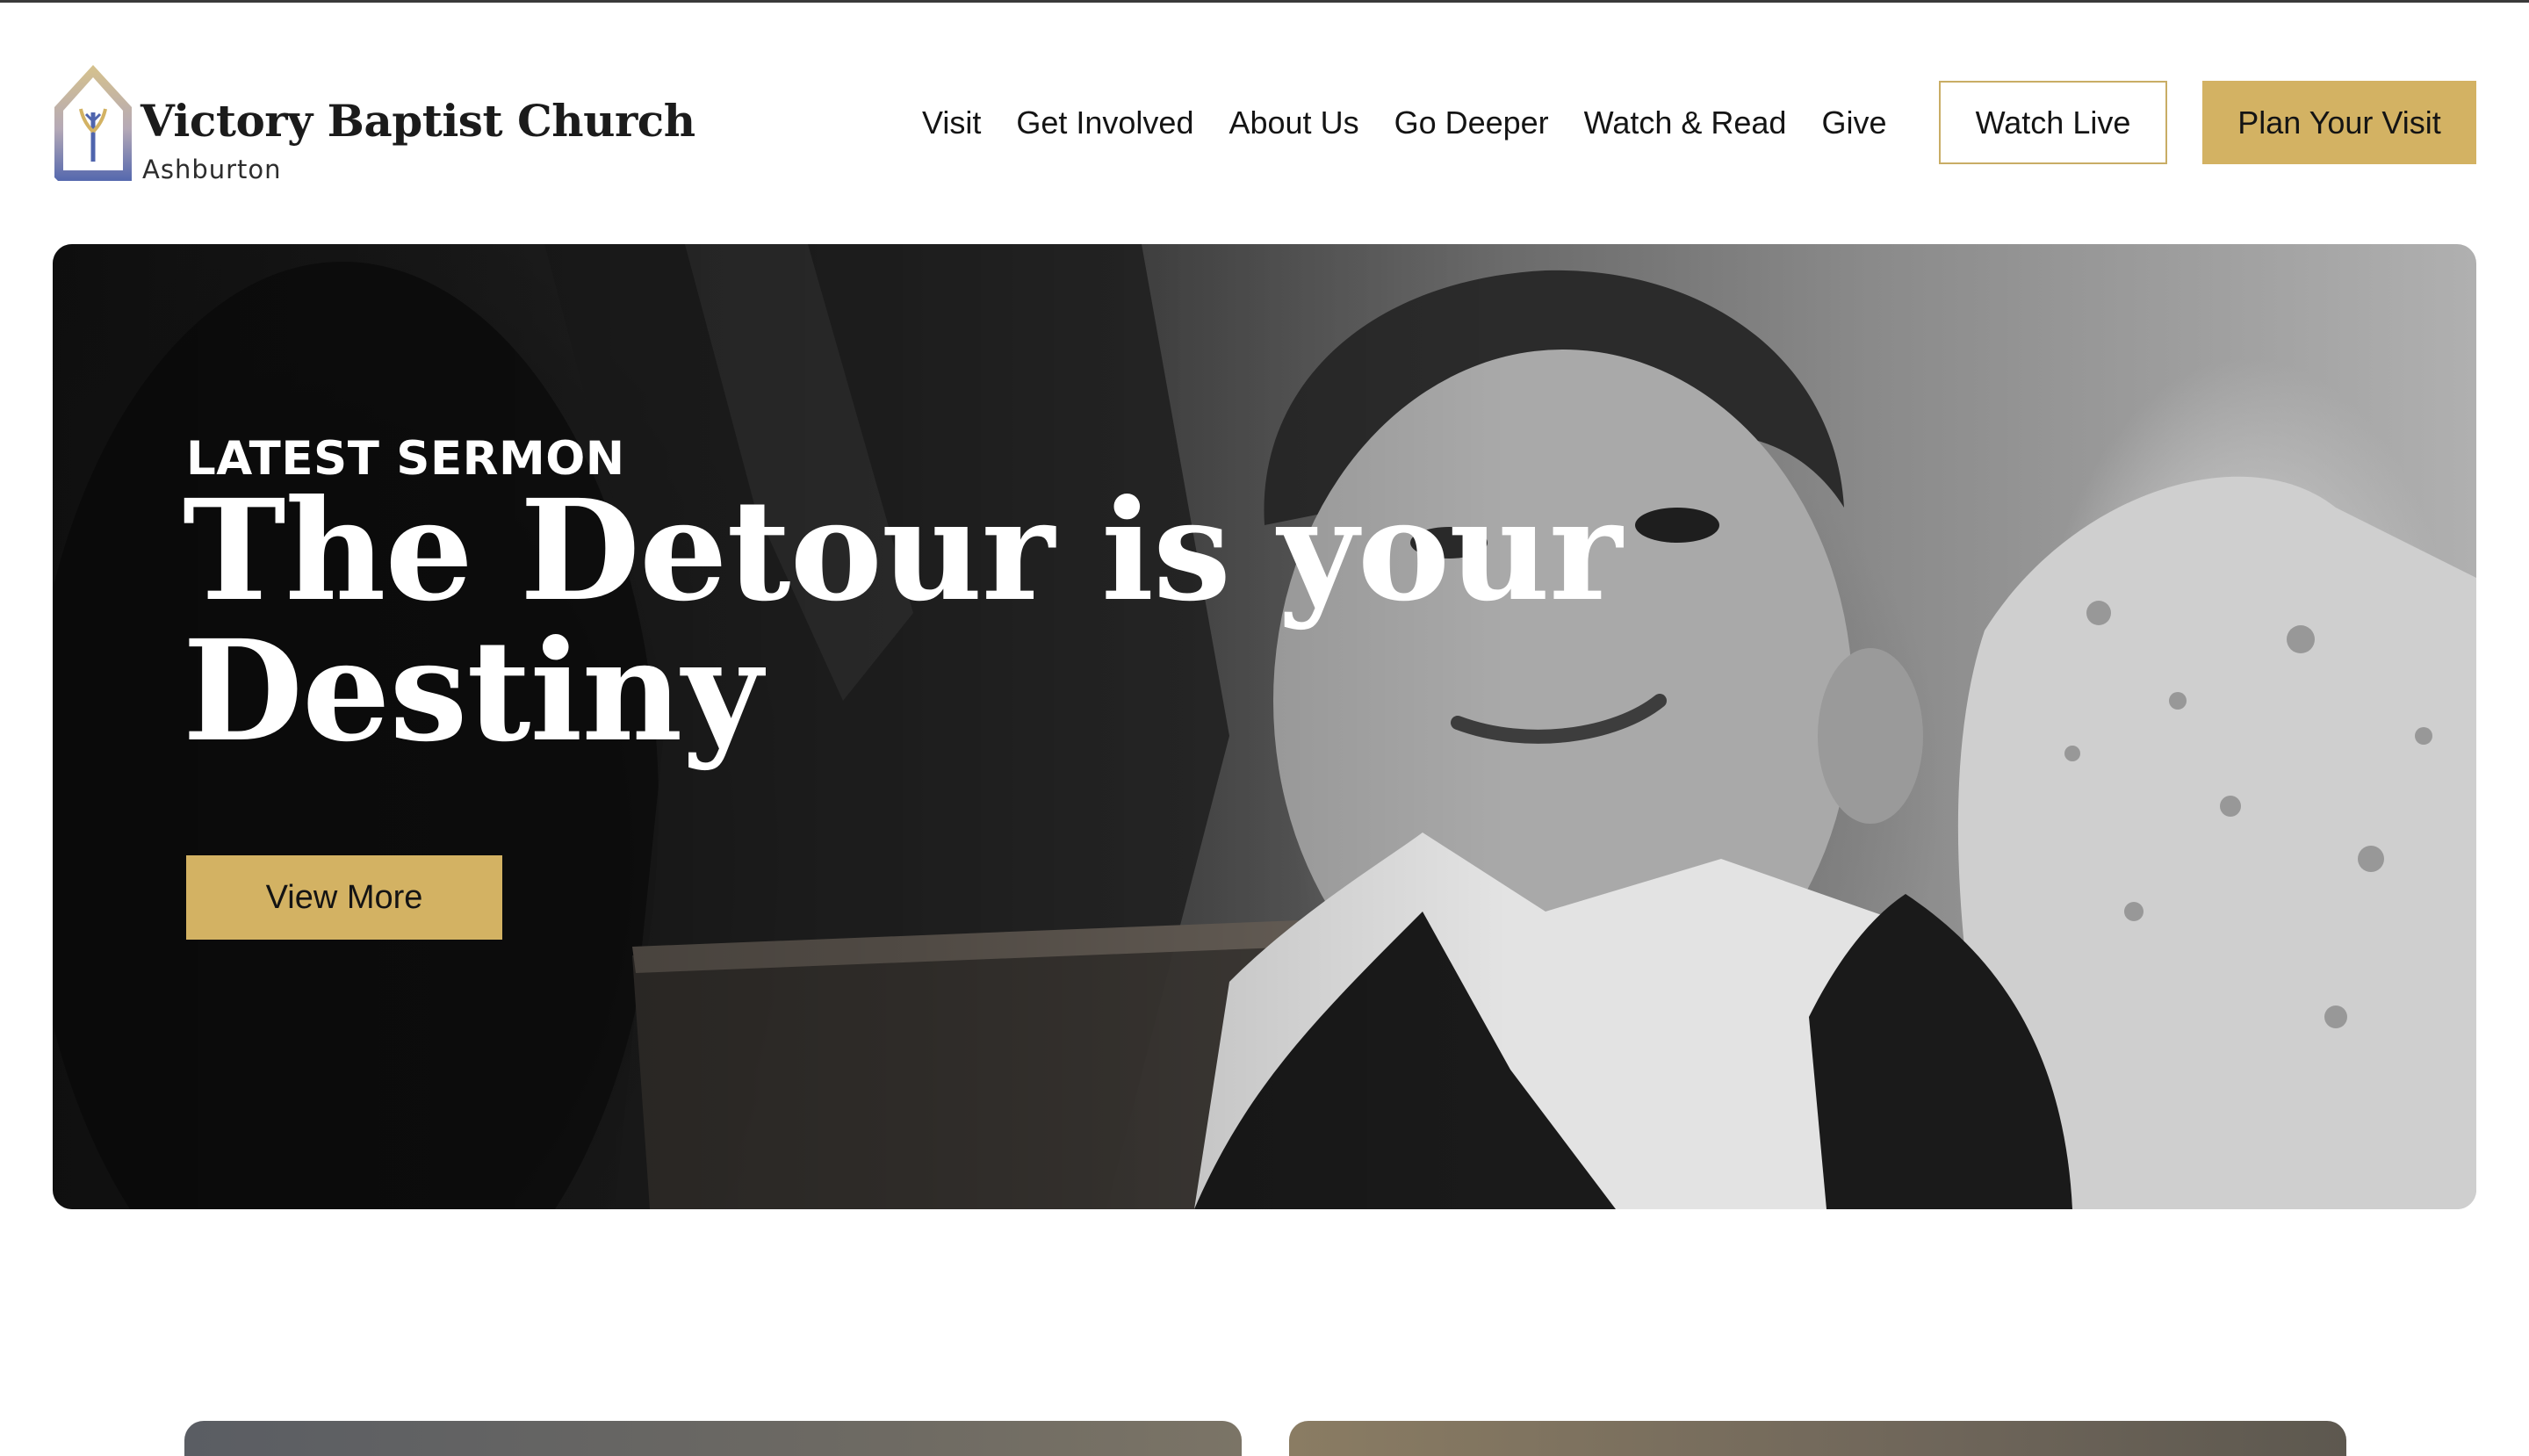 This screenshot has height=1456, width=2529. What do you see at coordinates (1105, 123) in the screenshot?
I see `nav-get-involved: Get Involved` at bounding box center [1105, 123].